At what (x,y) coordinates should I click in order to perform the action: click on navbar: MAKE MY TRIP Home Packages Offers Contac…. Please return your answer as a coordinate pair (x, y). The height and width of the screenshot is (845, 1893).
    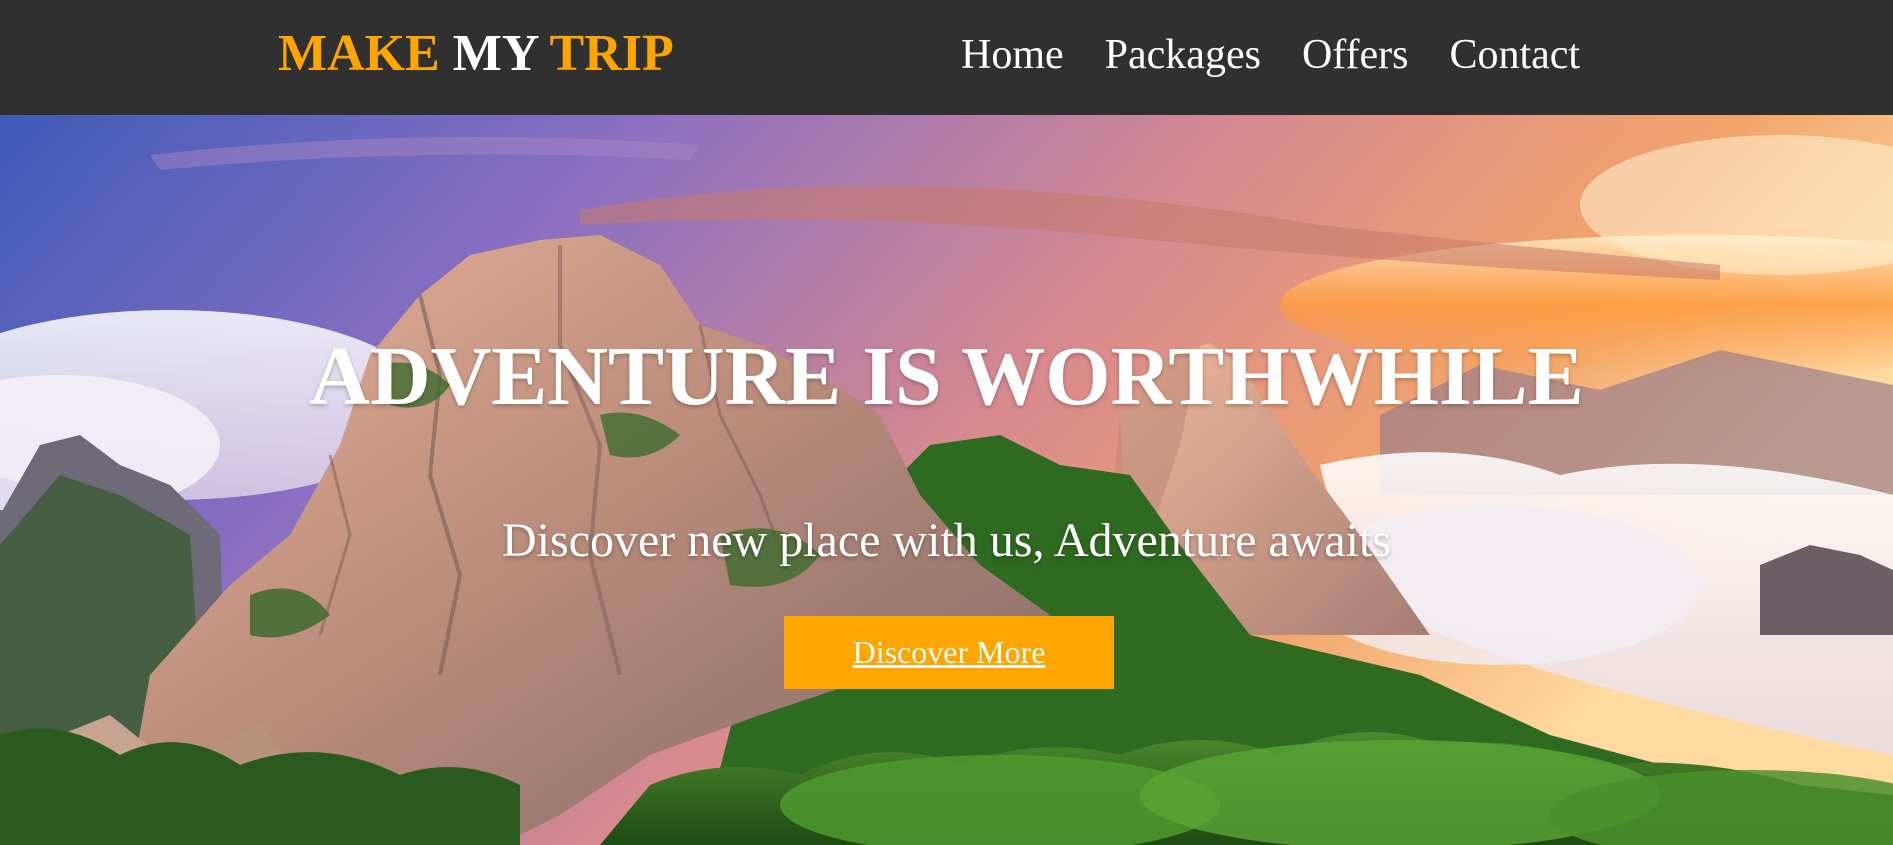
    Looking at the image, I should click on (946, 57).